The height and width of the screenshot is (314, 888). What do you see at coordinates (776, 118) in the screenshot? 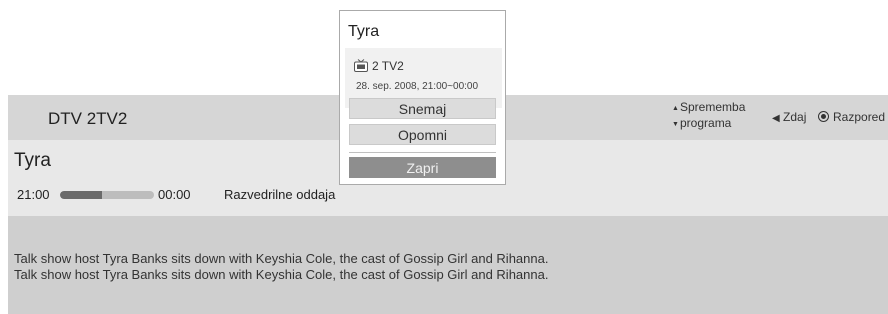
I see `left-triangle-icon: ◀` at bounding box center [776, 118].